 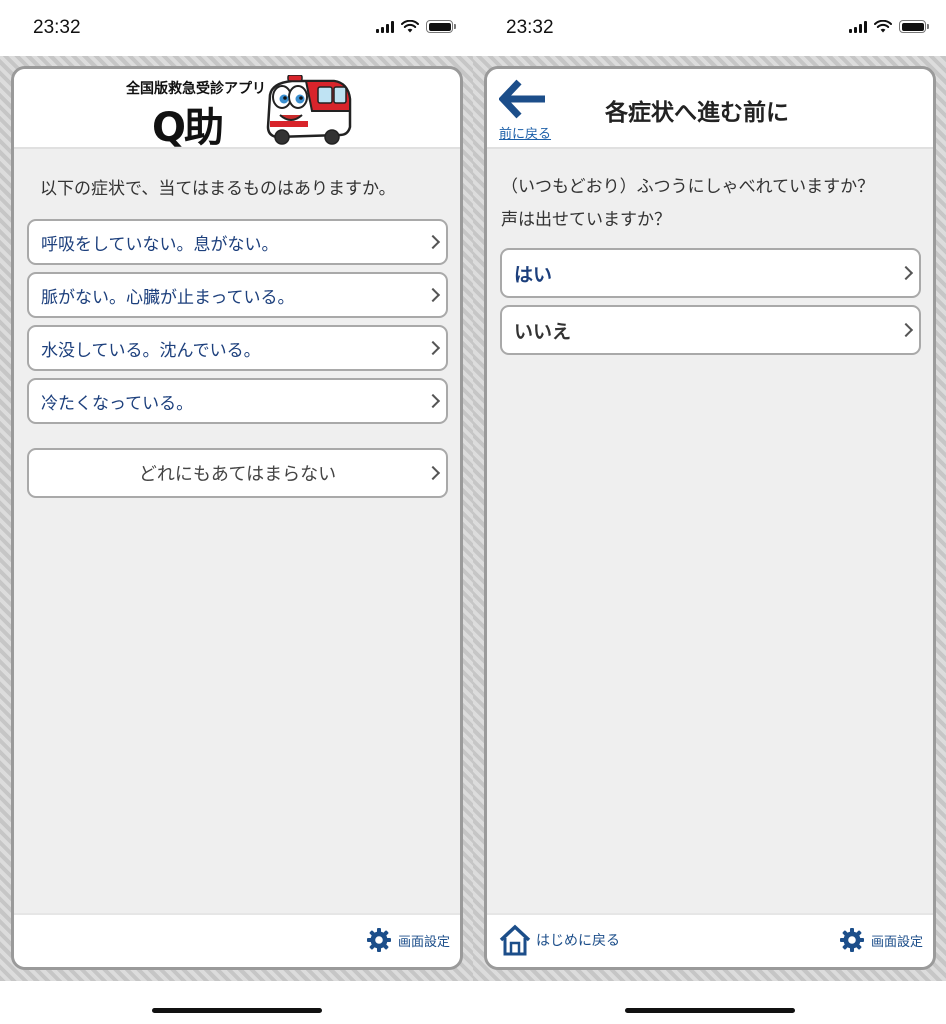 I want to click on option-label: 冷たくなっている。, so click(x=117, y=403).